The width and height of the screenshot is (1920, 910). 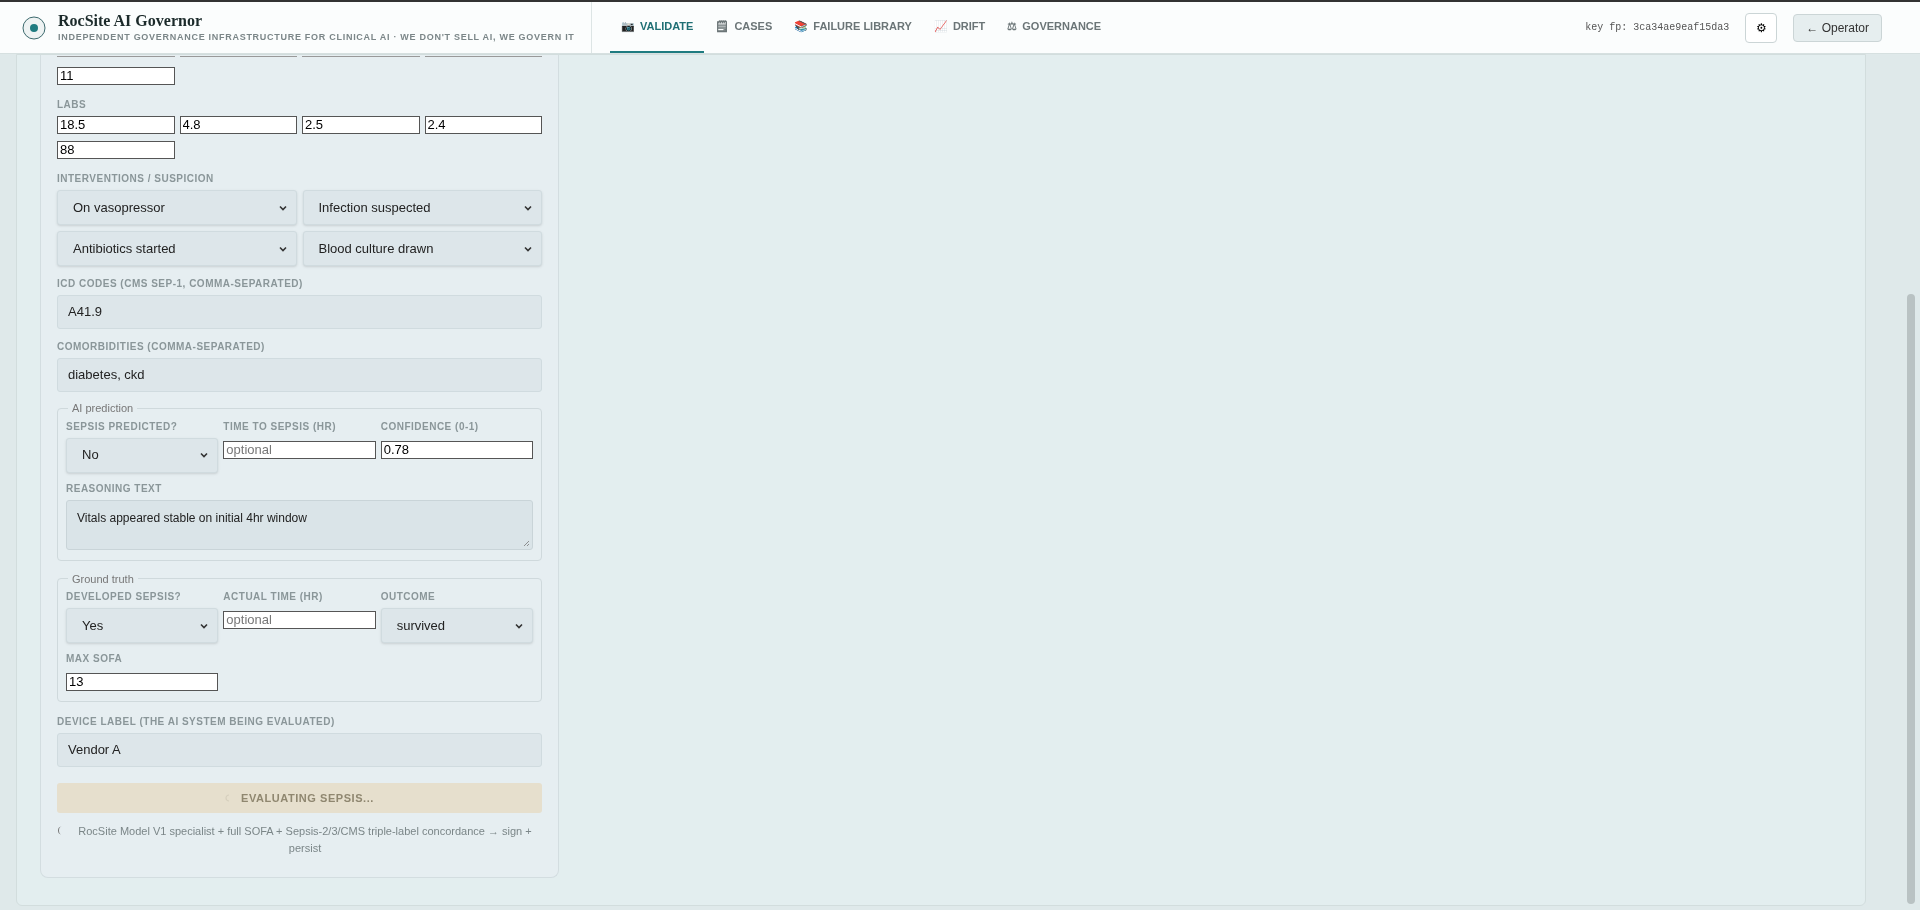 I want to click on field-label: CONFIDENCE (0-1), so click(x=430, y=426).